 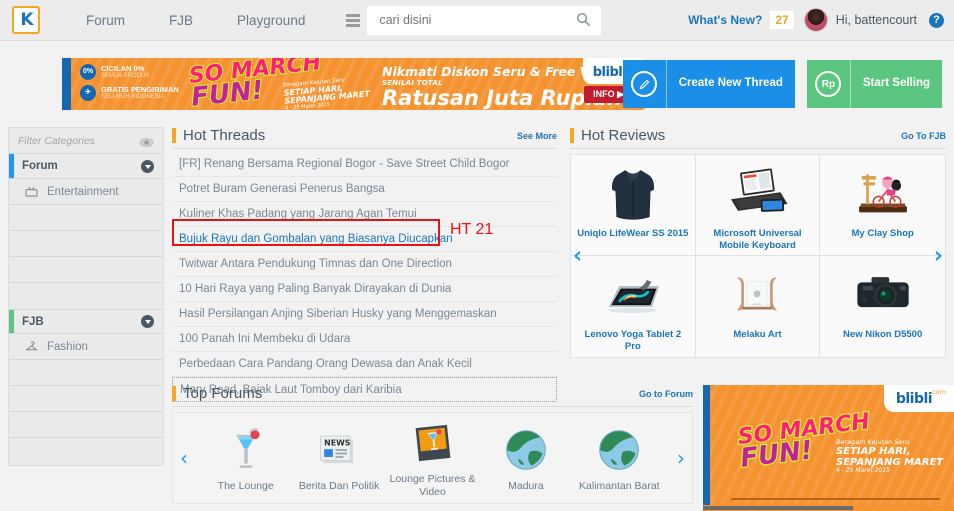 What do you see at coordinates (757, 239) in the screenshot?
I see `review-caption: Microsoft Universal Mobile Keyboard` at bounding box center [757, 239].